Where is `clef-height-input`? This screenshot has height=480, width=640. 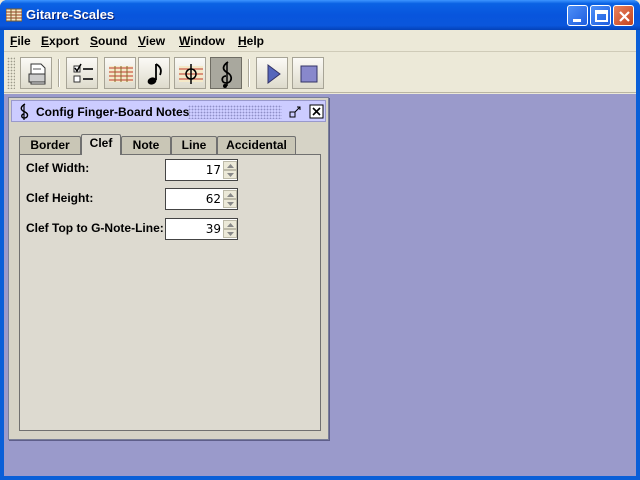
clef-height-input is located at coordinates (194, 199).